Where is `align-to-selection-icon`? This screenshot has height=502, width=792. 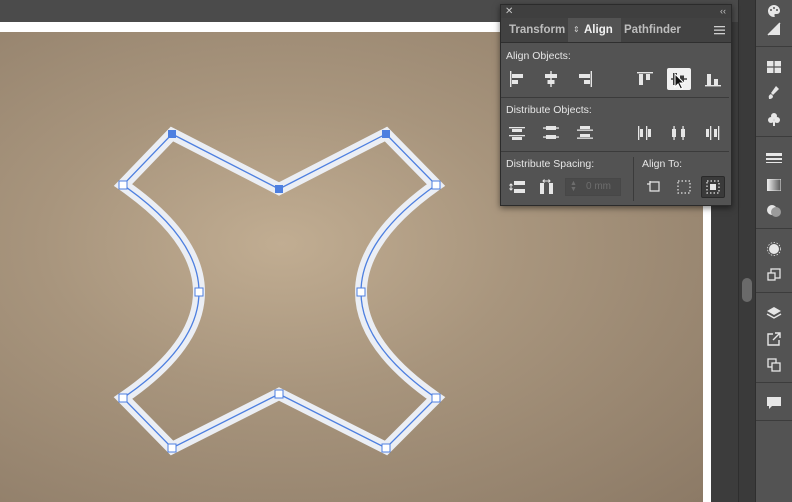
align-to-selection-icon is located at coordinates (653, 186).